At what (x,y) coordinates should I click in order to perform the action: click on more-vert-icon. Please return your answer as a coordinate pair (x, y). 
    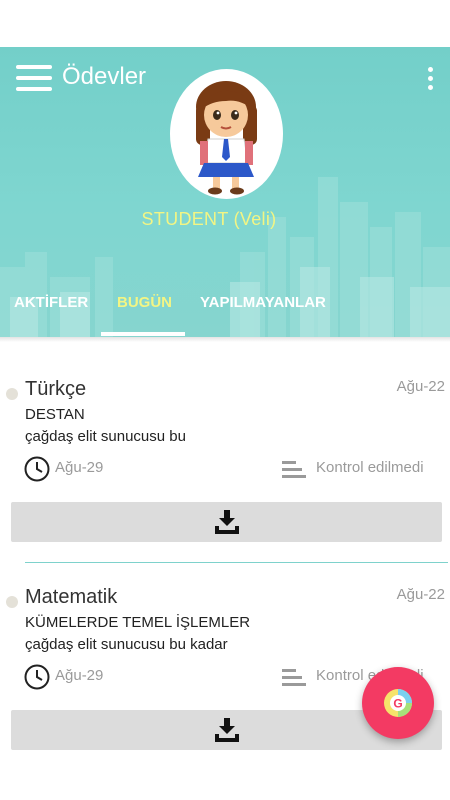
    Looking at the image, I should click on (430, 79).